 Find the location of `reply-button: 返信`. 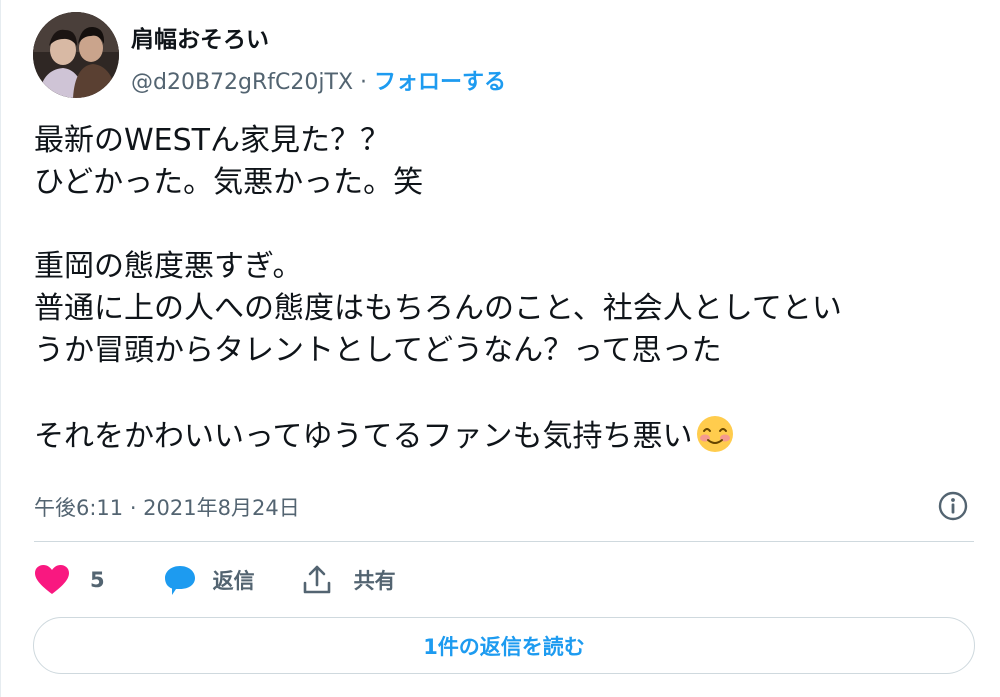

reply-button: 返信 is located at coordinates (209, 580).